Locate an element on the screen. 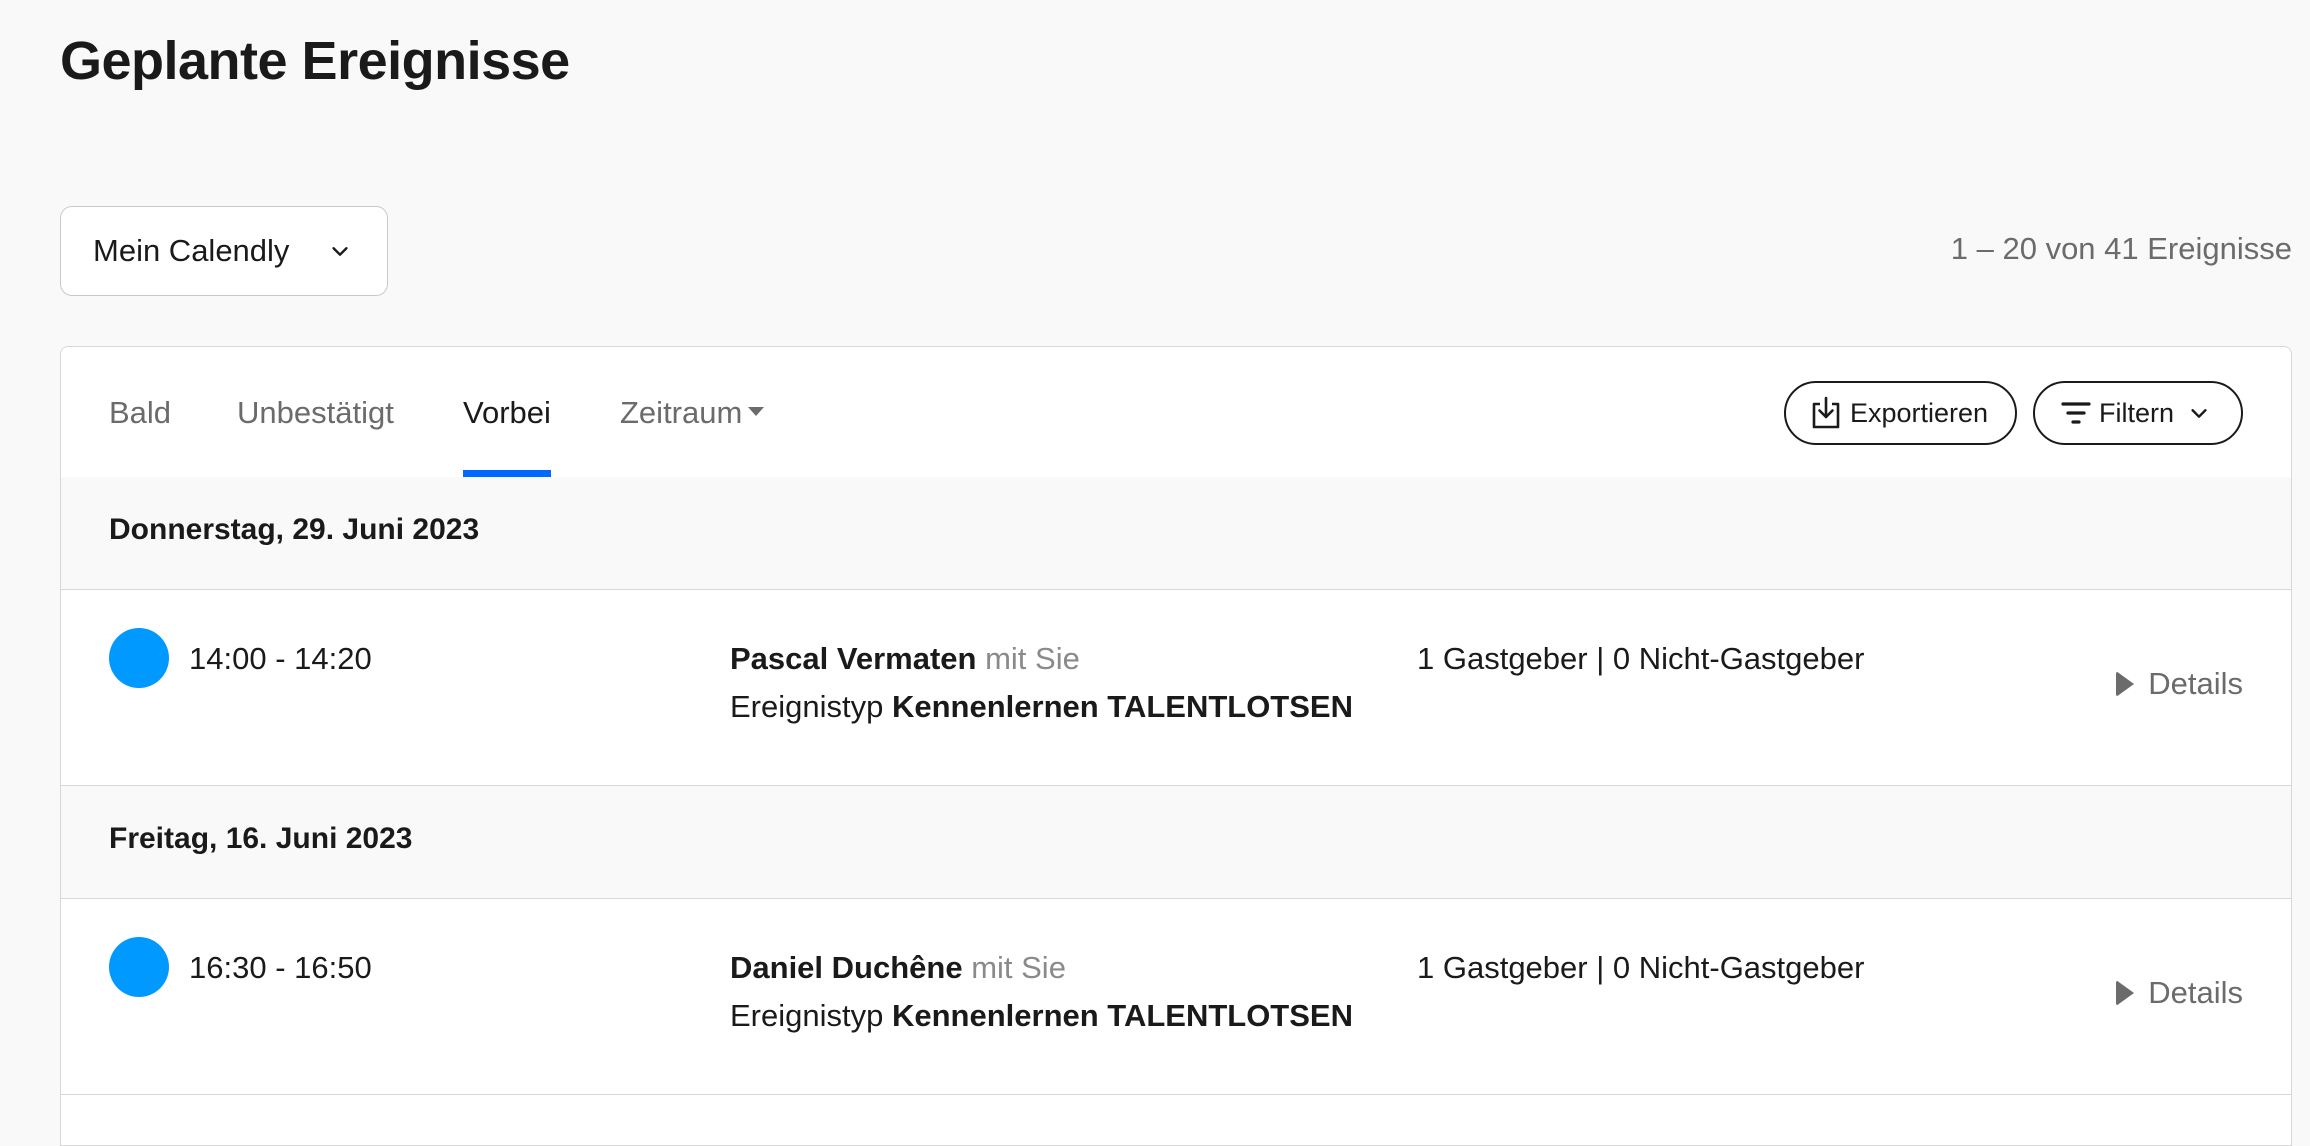 The width and height of the screenshot is (2310, 1146). tab-label: Vorbei is located at coordinates (507, 412).